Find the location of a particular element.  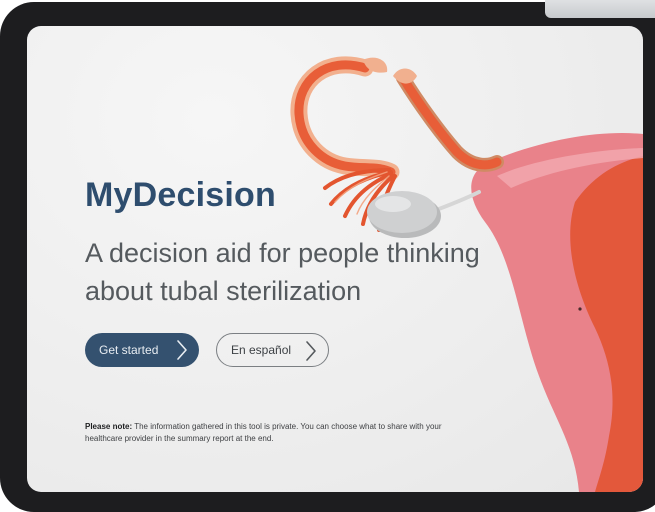

privacy-note-label: Please note: is located at coordinates (109, 426).